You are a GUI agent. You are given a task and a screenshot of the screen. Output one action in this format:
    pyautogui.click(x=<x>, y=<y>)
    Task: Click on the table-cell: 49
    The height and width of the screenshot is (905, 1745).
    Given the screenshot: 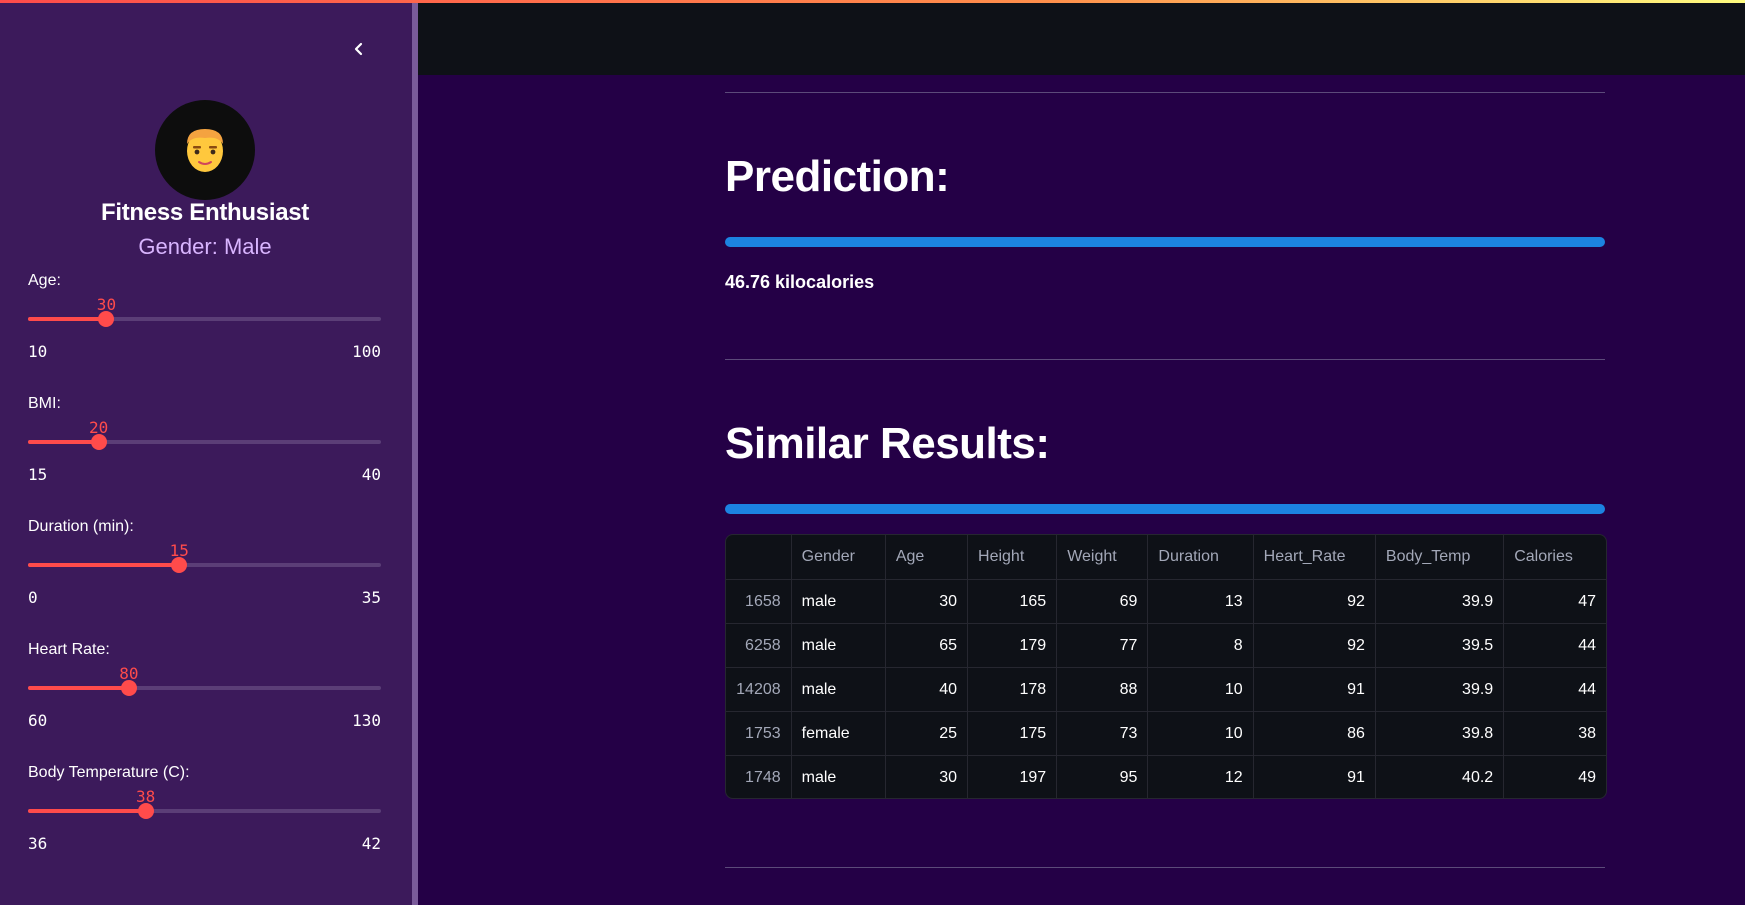 What is the action you would take?
    pyautogui.click(x=1587, y=777)
    